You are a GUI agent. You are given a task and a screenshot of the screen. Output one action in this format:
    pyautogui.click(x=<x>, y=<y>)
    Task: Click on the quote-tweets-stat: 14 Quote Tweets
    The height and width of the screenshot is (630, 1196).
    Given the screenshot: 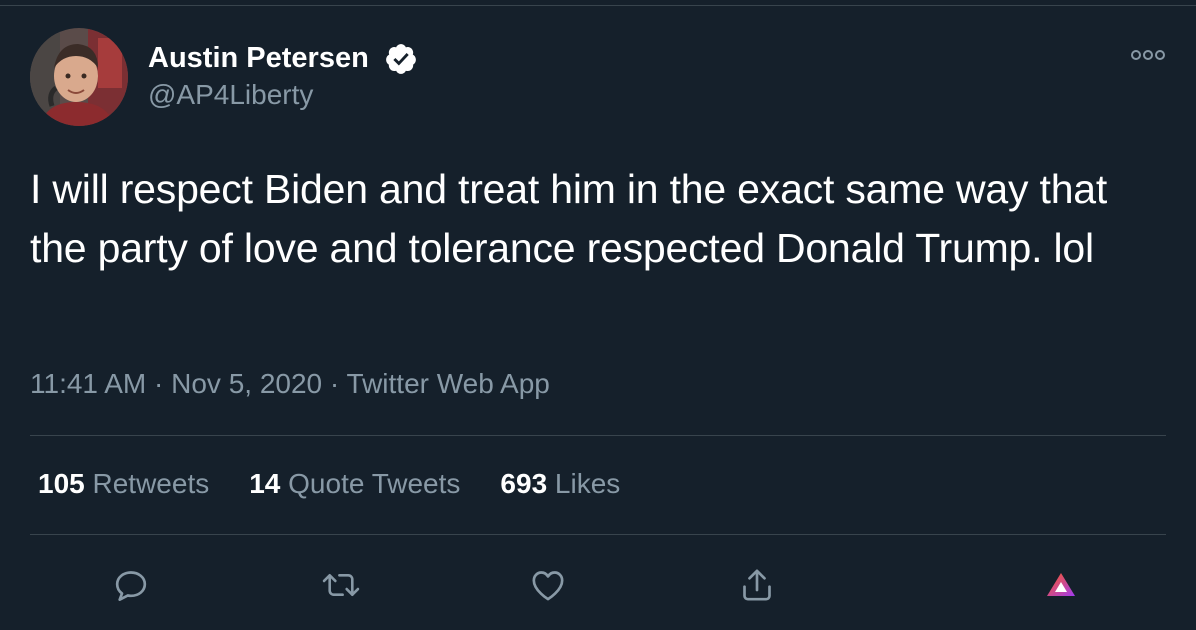 What is the action you would take?
    pyautogui.click(x=354, y=484)
    